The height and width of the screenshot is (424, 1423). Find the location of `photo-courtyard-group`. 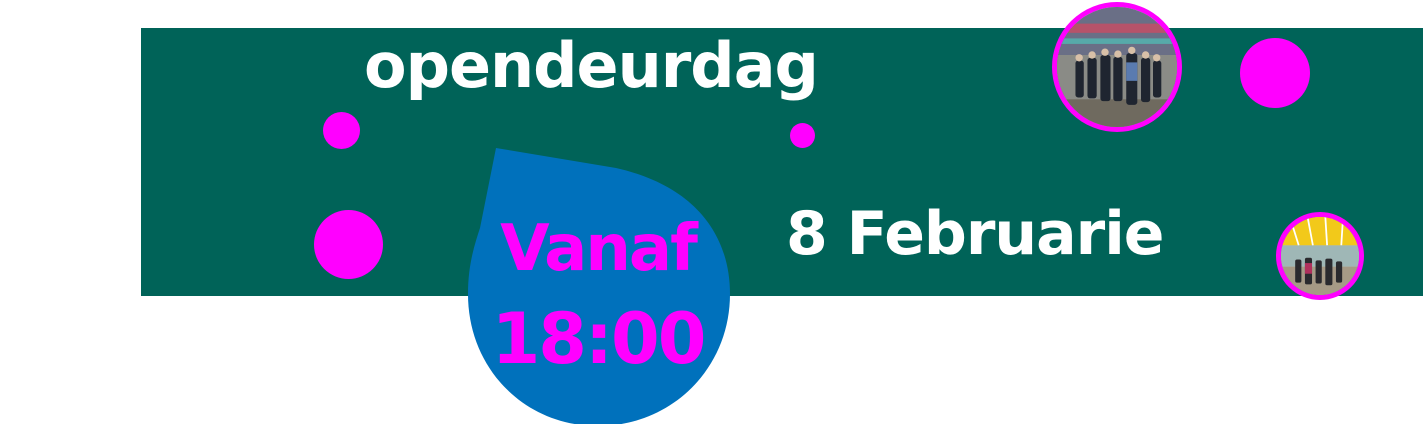

photo-courtyard-group is located at coordinates (1117, 67).